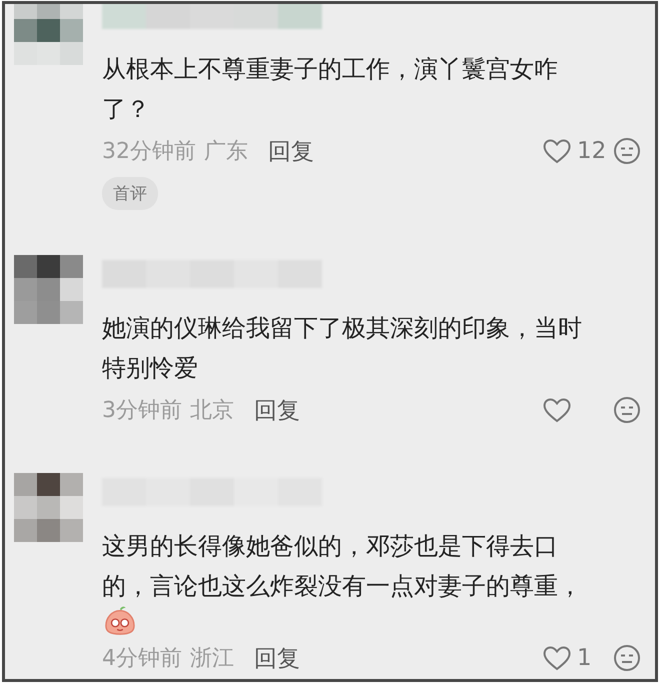 The image size is (660, 685). I want to click on comment-time: 32分钟前, so click(149, 152).